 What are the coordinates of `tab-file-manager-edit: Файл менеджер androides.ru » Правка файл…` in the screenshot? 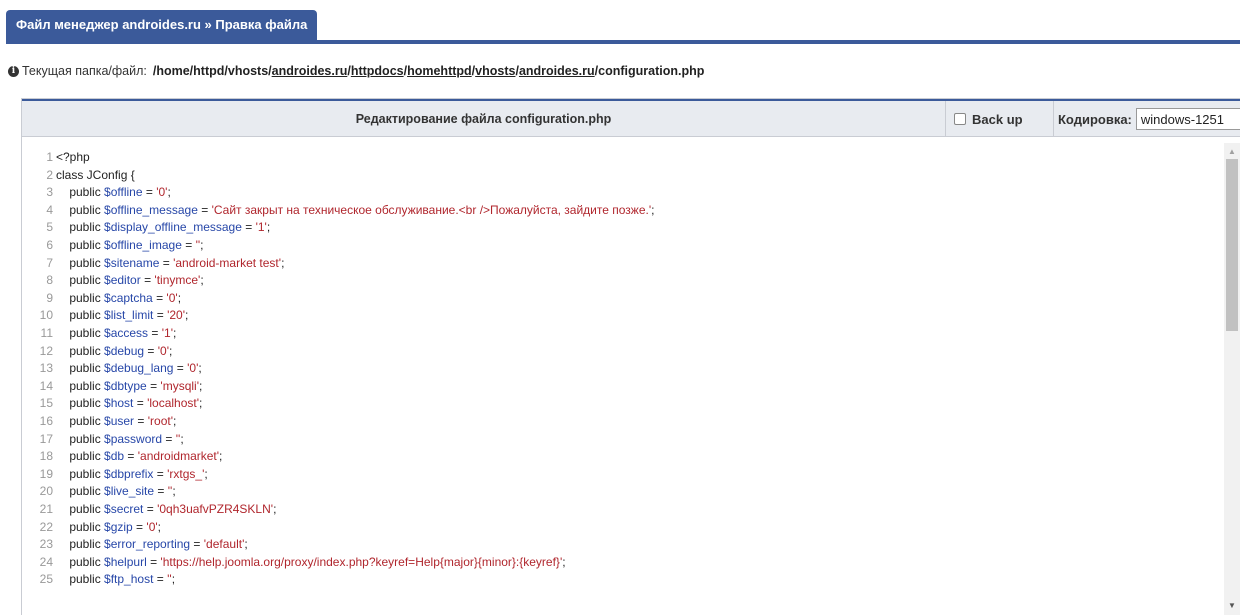 It's located at (162, 25).